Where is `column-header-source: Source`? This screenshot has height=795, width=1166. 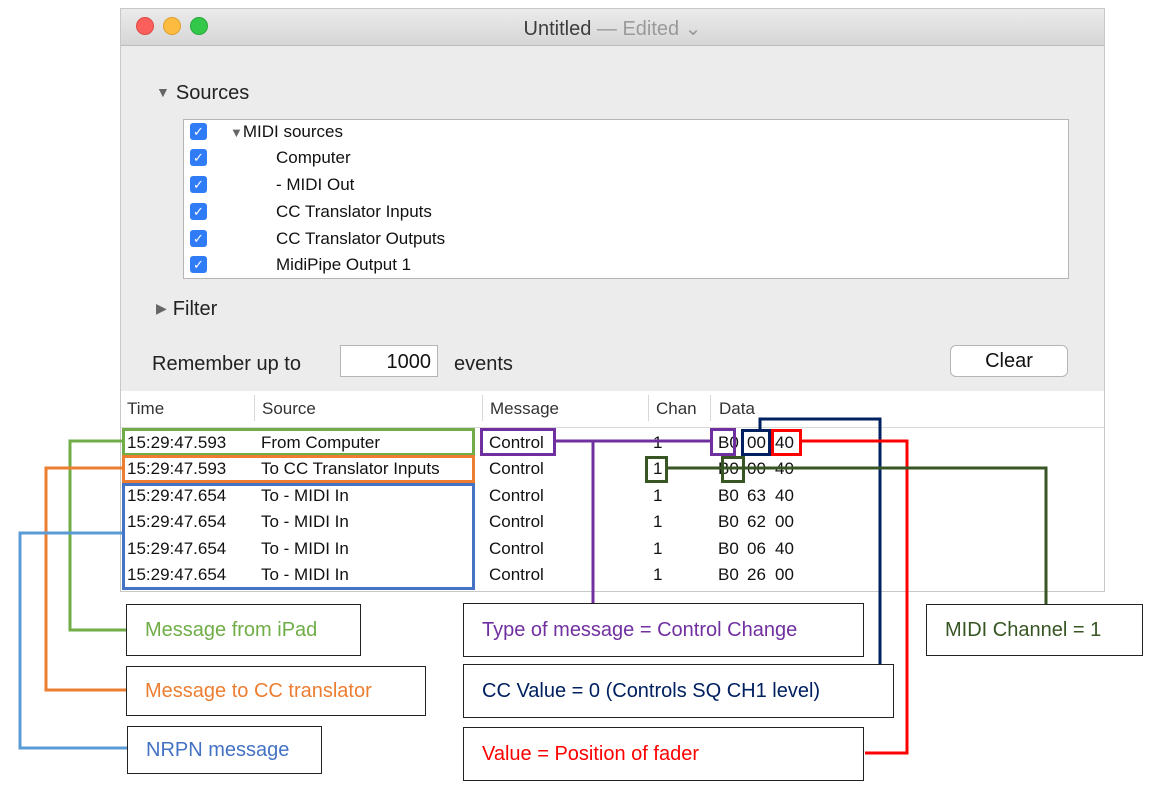 column-header-source: Source is located at coordinates (289, 409).